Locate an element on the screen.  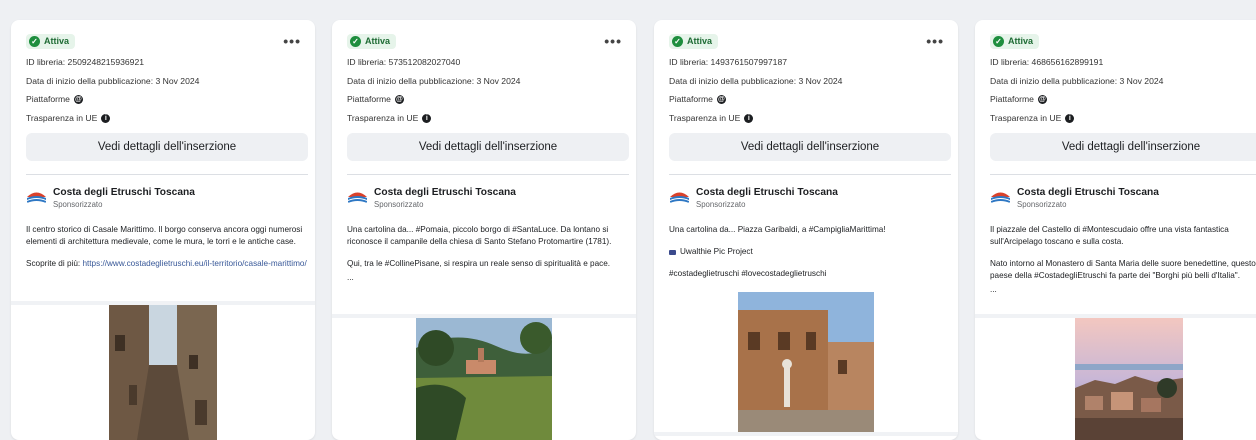
cta-prefix: Scoprite di più: is located at coordinates (54, 263).